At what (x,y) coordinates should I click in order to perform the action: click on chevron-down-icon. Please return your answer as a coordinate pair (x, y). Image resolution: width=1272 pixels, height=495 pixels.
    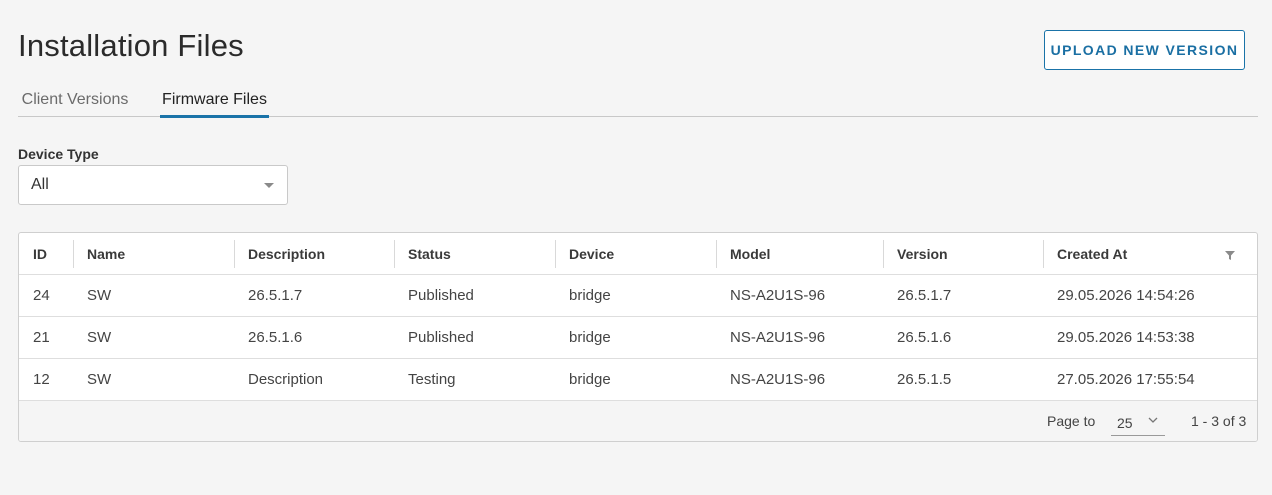
    Looking at the image, I should click on (1153, 420).